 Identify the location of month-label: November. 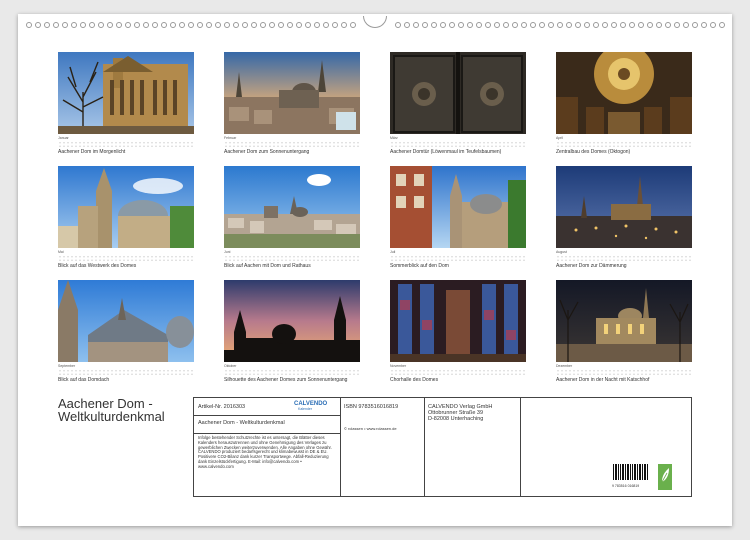
(398, 366).